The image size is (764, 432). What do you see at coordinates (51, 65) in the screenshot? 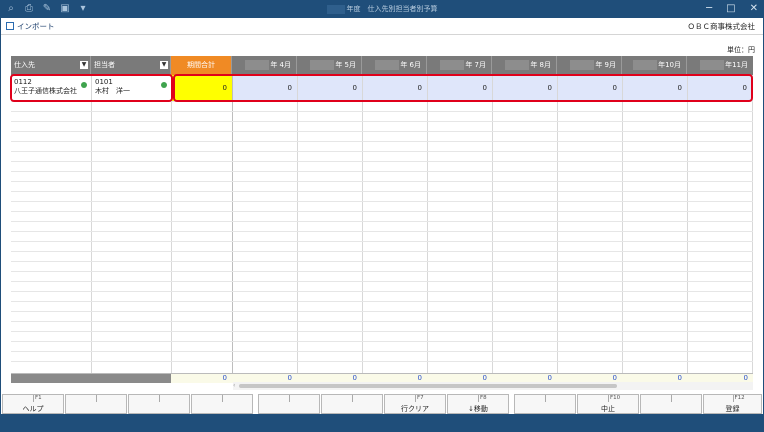
I see `header-supplier: 仕入先 ▼` at bounding box center [51, 65].